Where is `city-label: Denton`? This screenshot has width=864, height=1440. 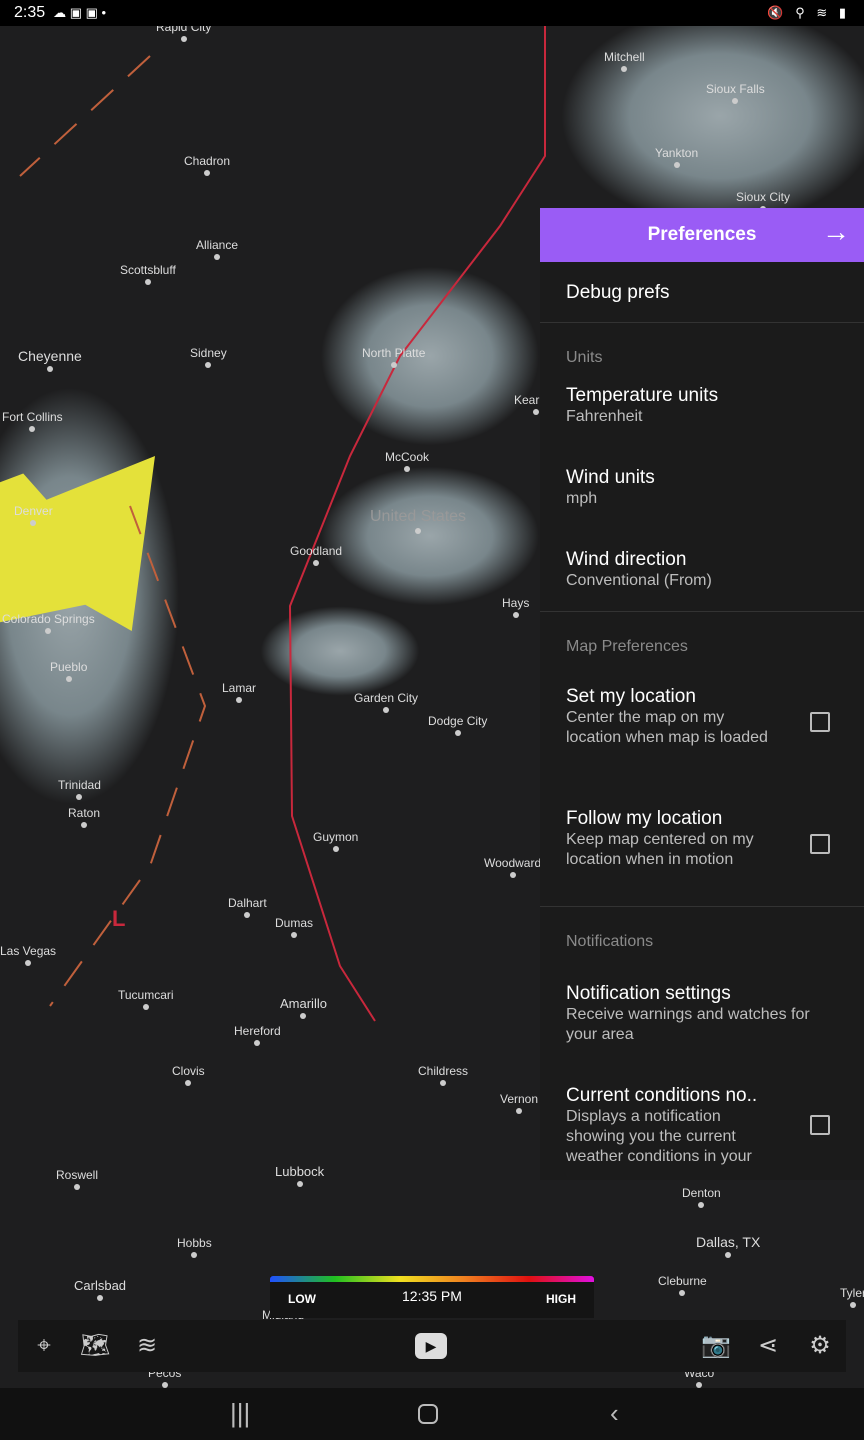 city-label: Denton is located at coordinates (701, 1197).